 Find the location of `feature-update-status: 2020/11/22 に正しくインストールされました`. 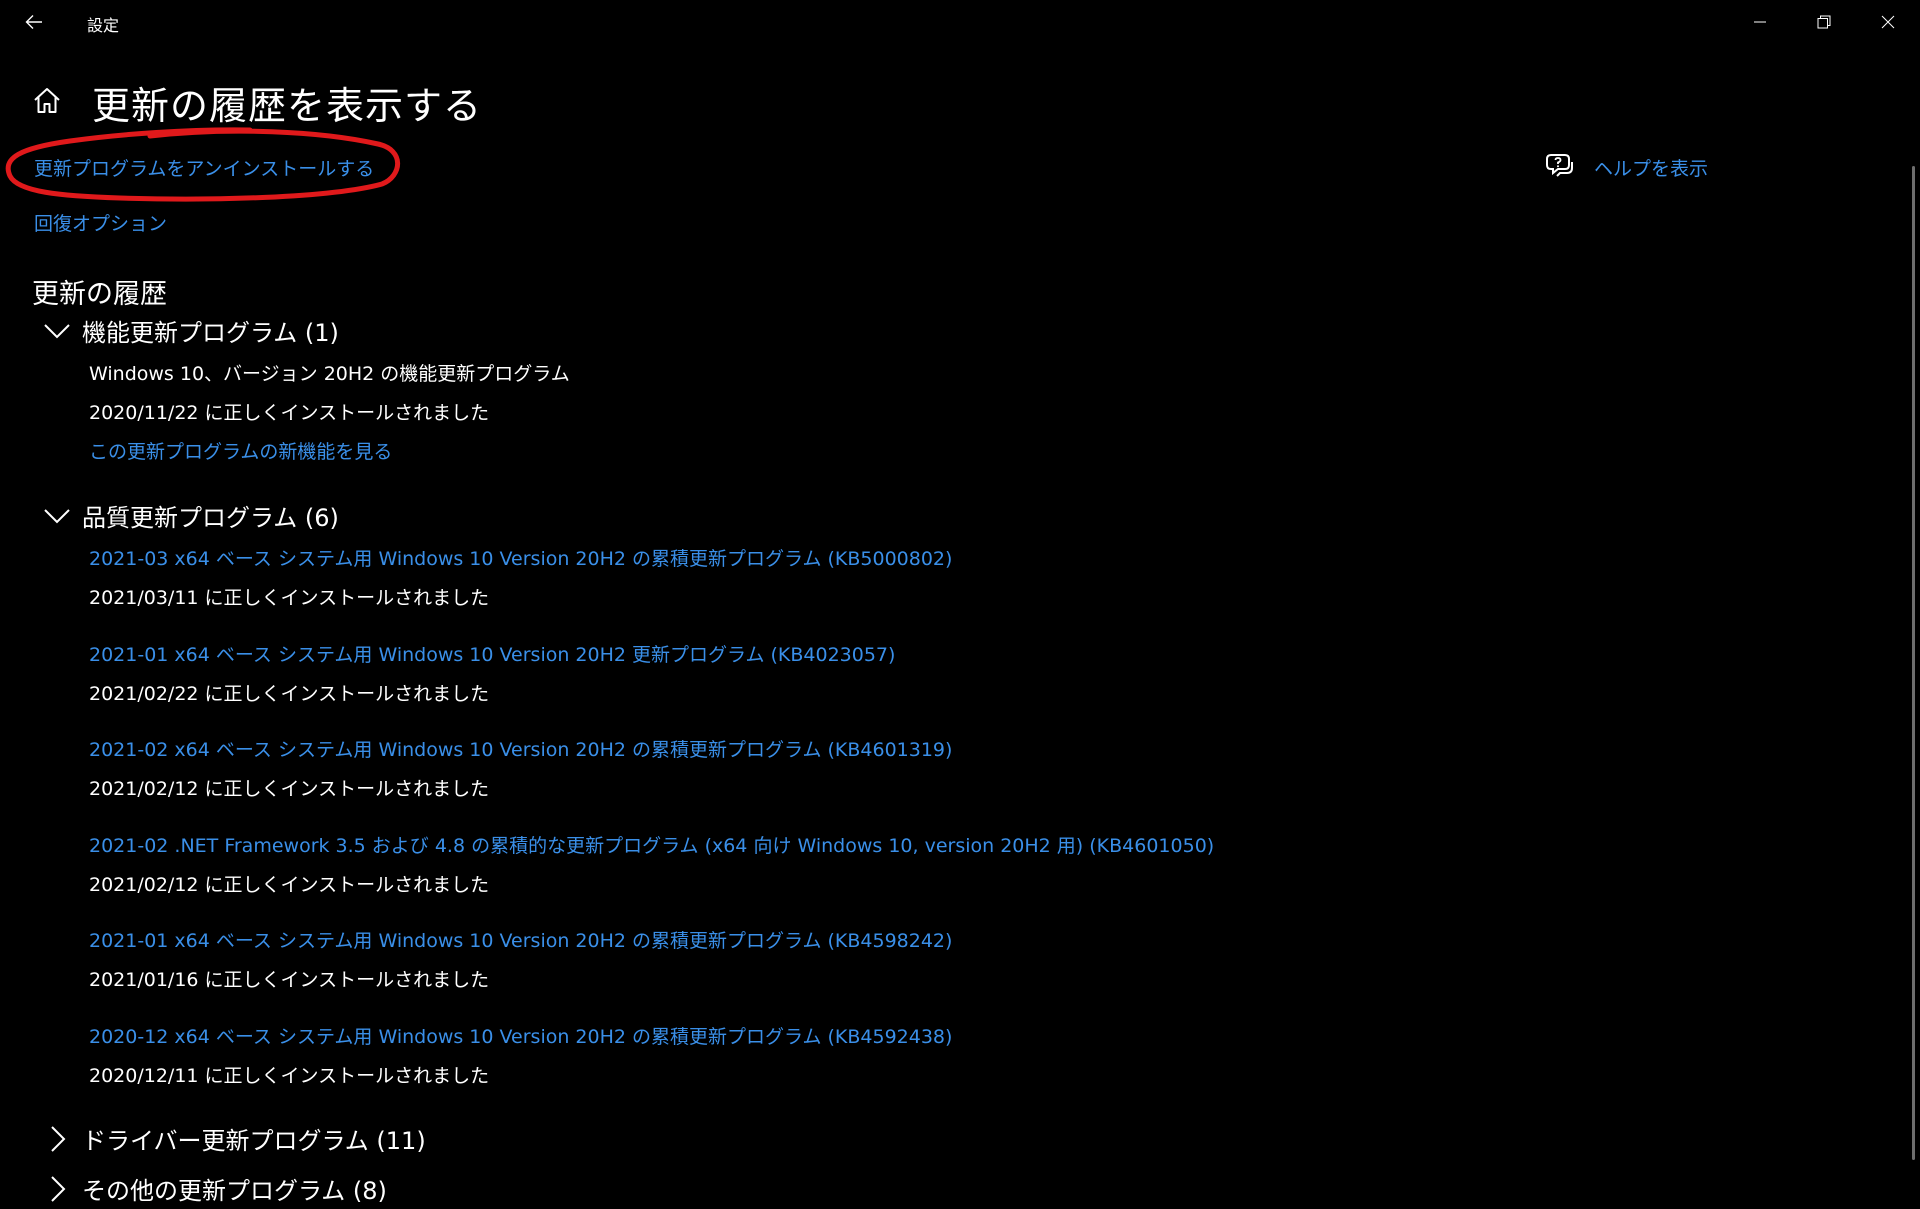

feature-update-status: 2020/11/22 に正しくインストールされました is located at coordinates (289, 413).